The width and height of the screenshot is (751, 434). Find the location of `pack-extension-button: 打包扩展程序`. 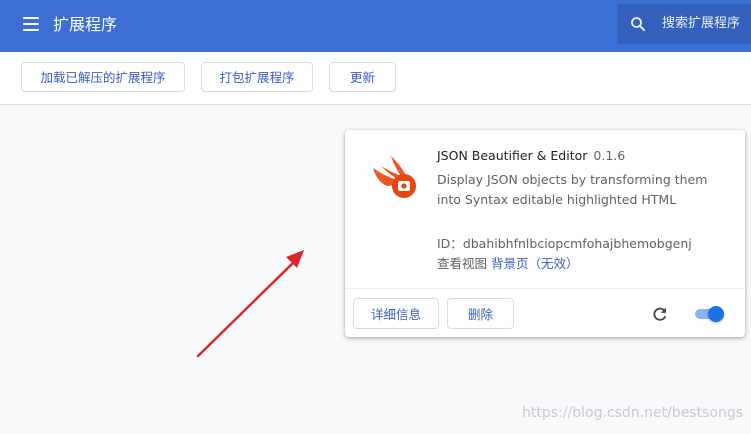

pack-extension-button: 打包扩展程序 is located at coordinates (257, 77).